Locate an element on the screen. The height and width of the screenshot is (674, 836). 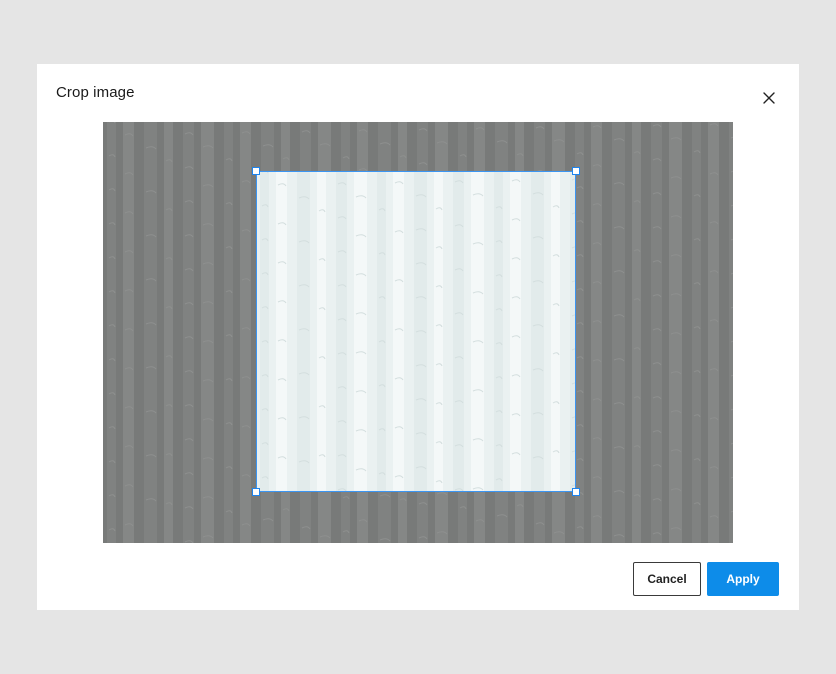
crop-handle-bottom-right is located at coordinates (576, 492).